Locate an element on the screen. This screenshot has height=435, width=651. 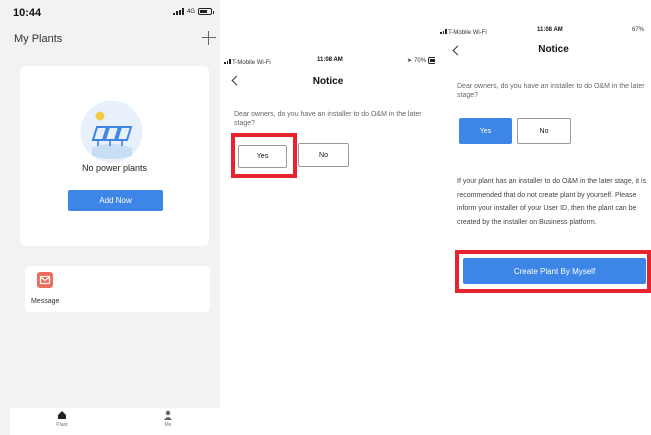
yes-highlight-box is located at coordinates (264, 155).